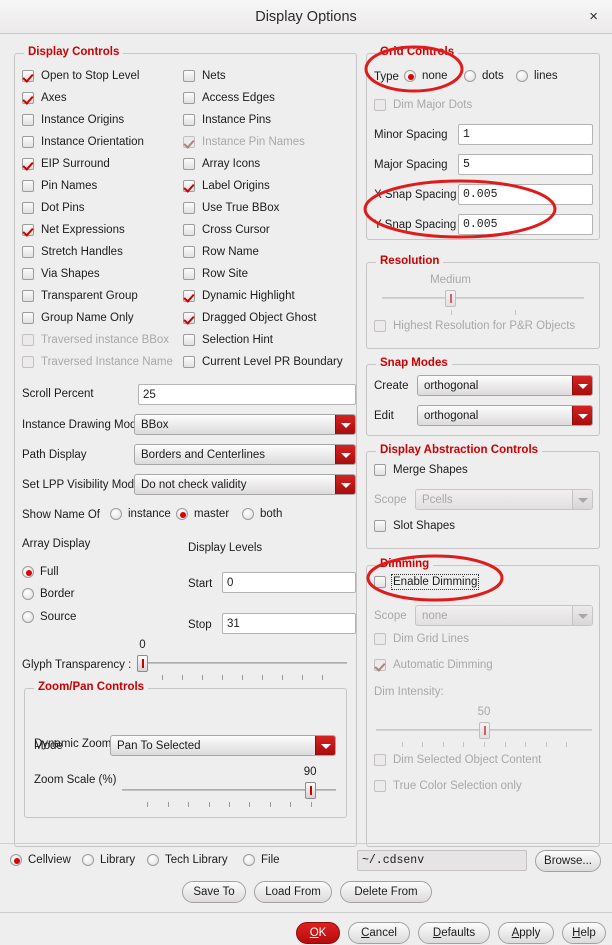 The image size is (612, 945). Describe the element at coordinates (49, 617) in the screenshot. I see `array-display-source-radio: Source` at that location.